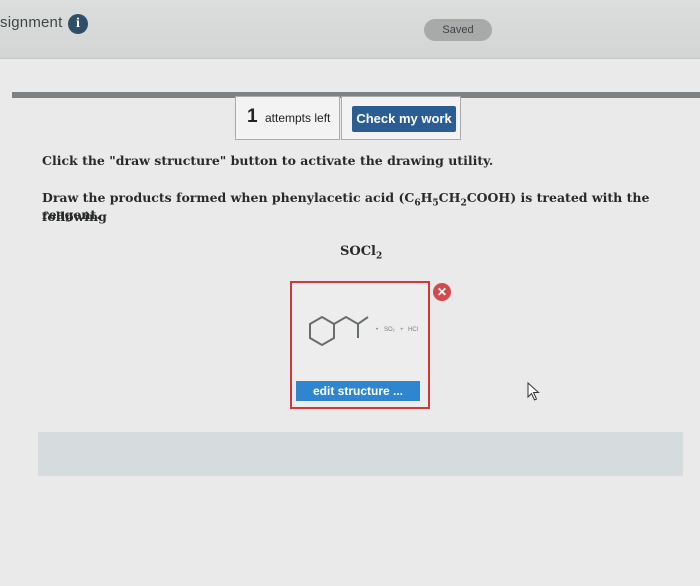 This screenshot has height=586, width=700. What do you see at coordinates (31, 22) in the screenshot?
I see `assignment-title: signment` at bounding box center [31, 22].